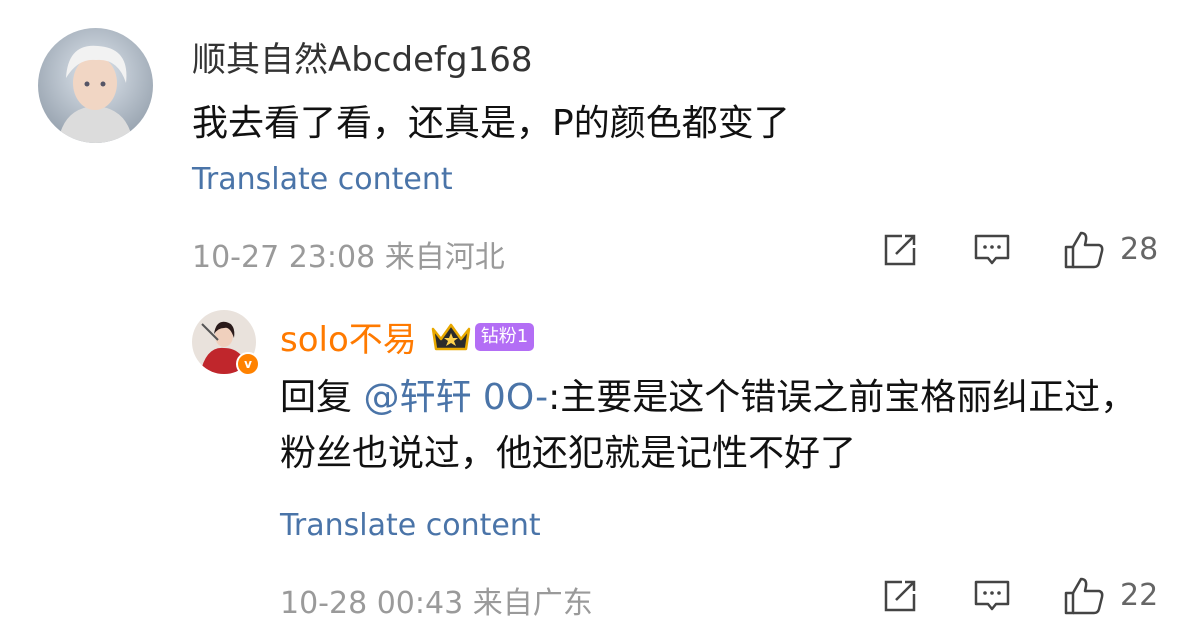 The width and height of the screenshot is (1200, 635). Describe the element at coordinates (372, 603) in the screenshot. I see `timestamp: 10-28 00:43` at that location.